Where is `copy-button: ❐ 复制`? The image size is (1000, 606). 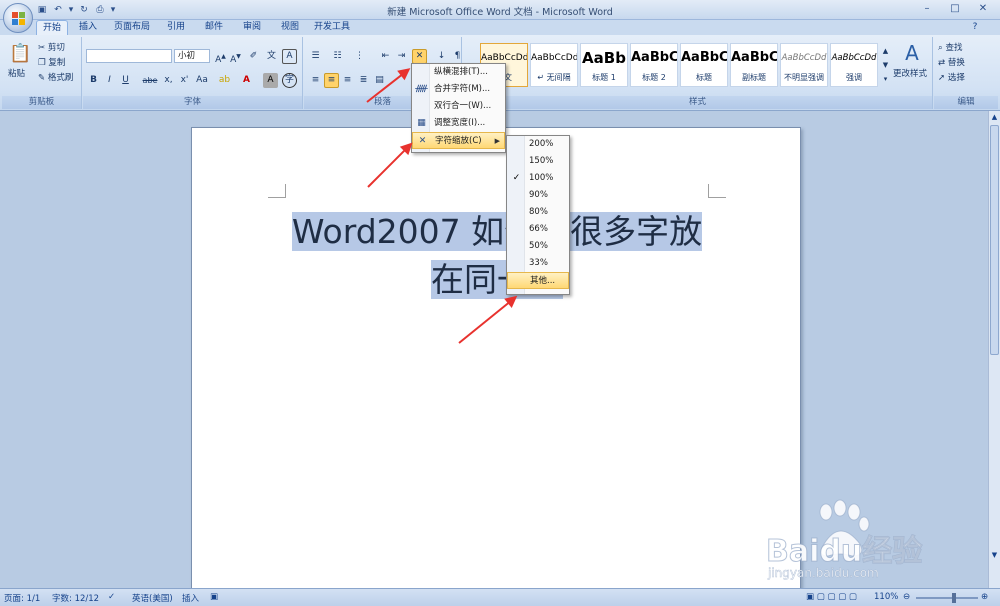 copy-button: ❐ 复制 is located at coordinates (51, 63).